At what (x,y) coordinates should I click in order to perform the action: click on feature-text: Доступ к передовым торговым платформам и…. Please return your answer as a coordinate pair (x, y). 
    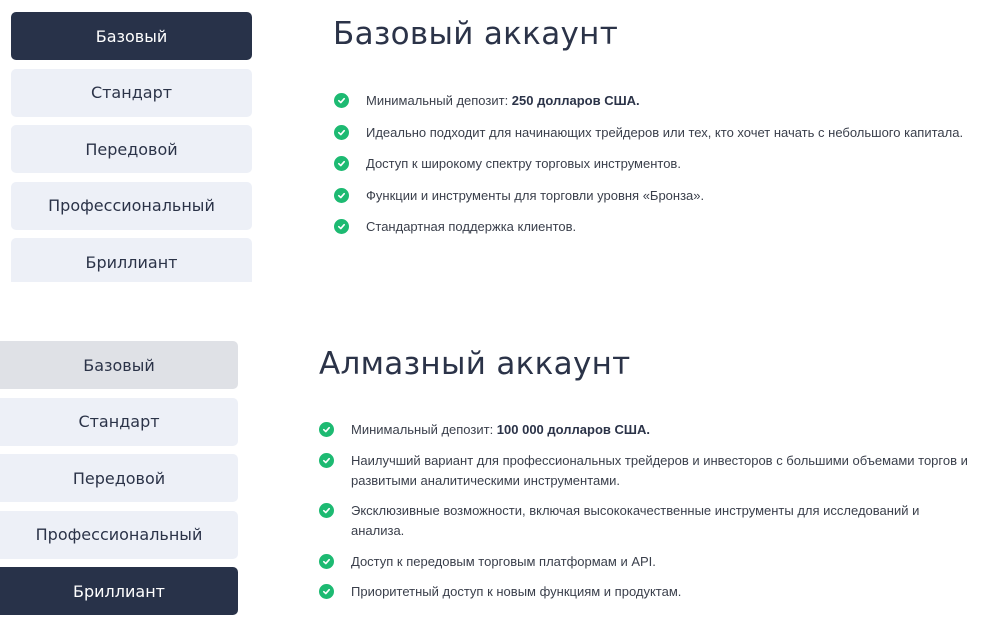
    Looking at the image, I should click on (503, 561).